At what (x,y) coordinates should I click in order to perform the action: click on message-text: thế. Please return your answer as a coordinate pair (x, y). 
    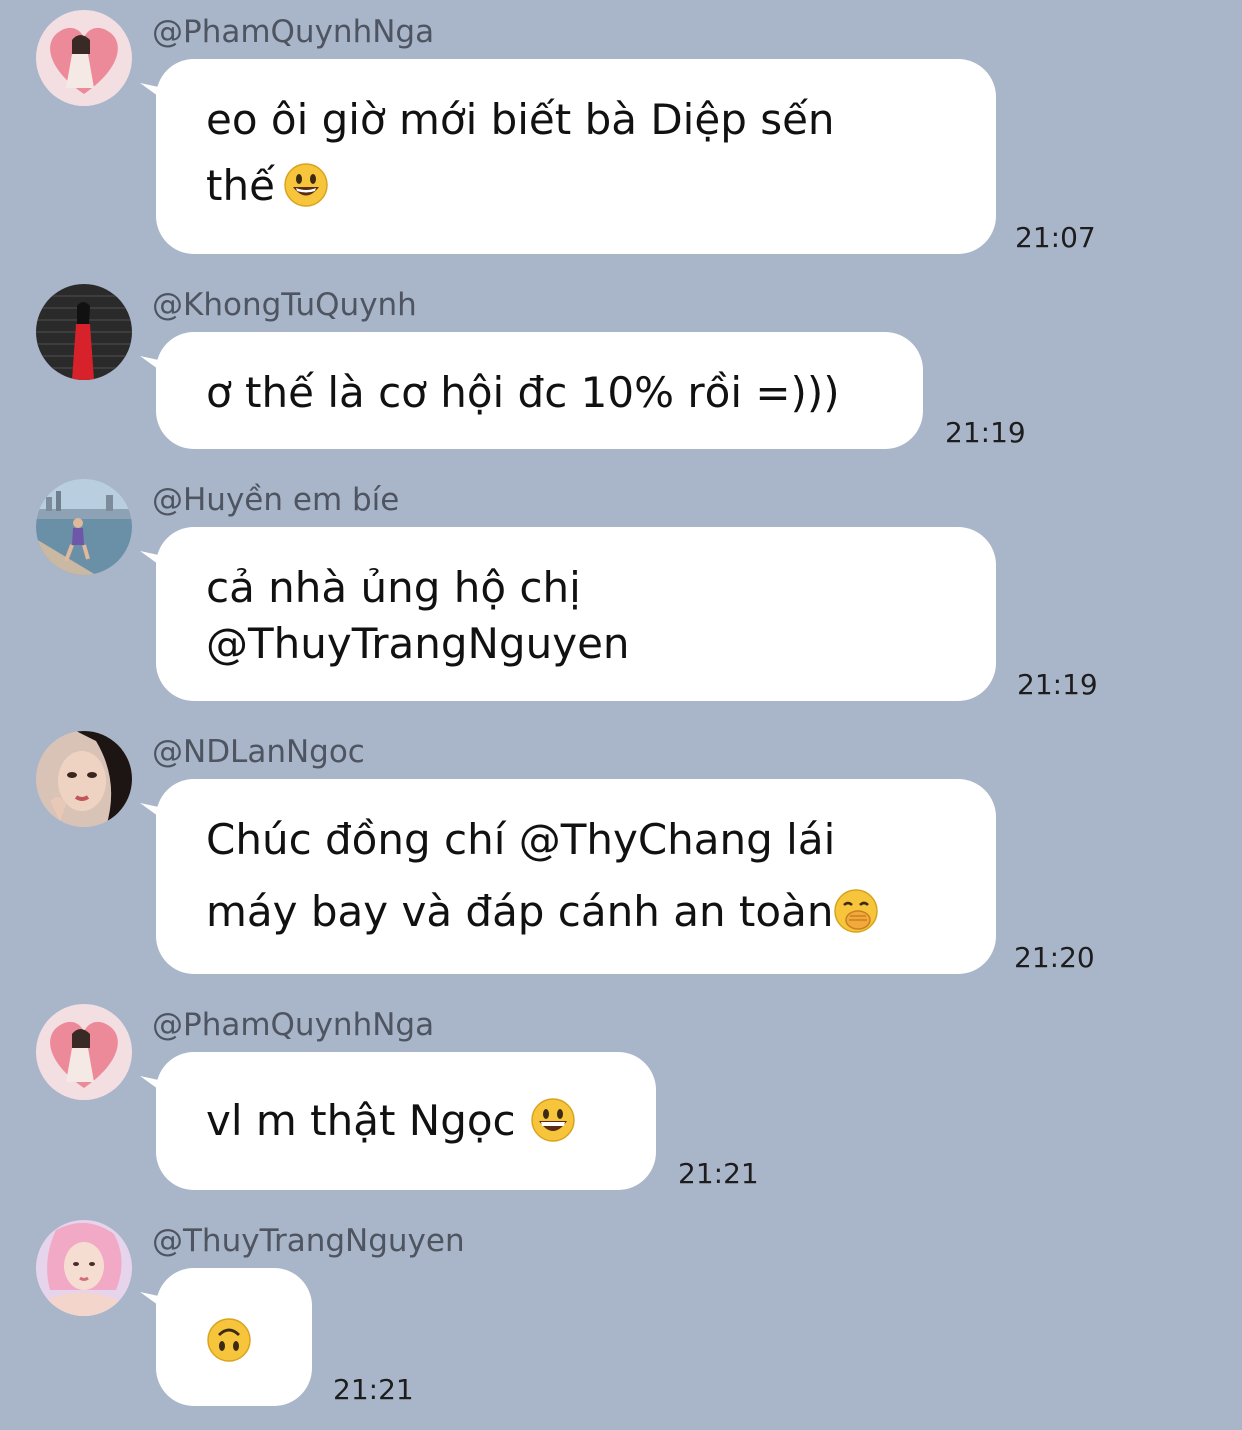
    Looking at the image, I should click on (240, 185).